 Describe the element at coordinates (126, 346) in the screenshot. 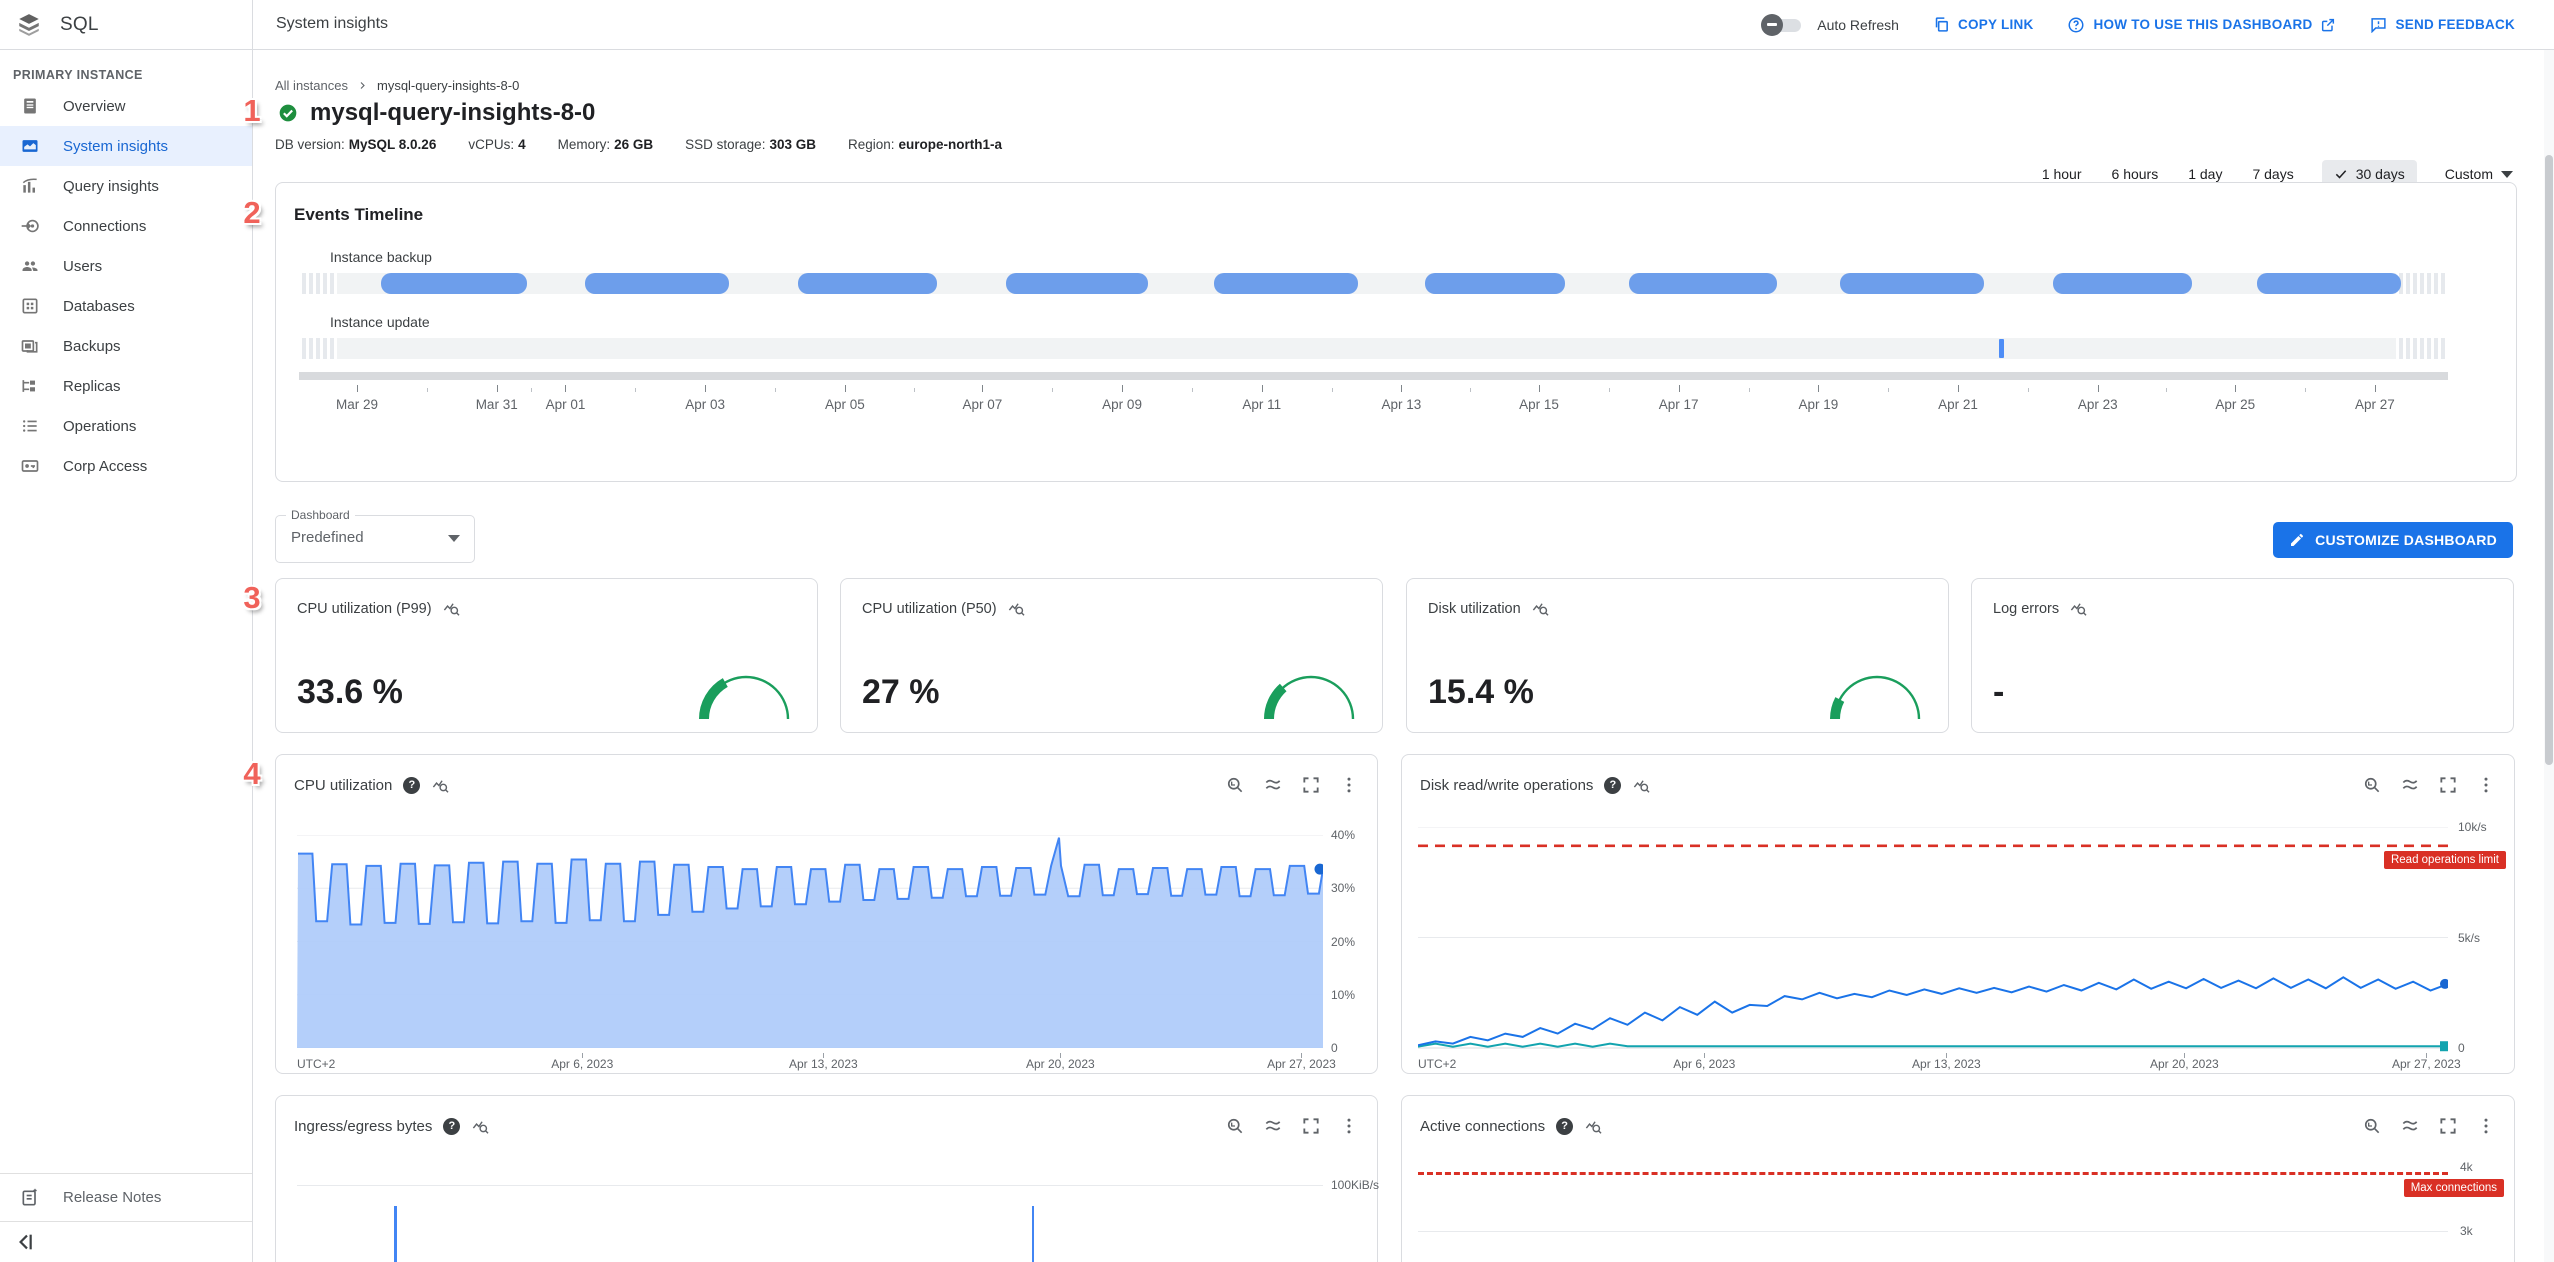

I see `sidebar-item-backups: Backups` at that location.